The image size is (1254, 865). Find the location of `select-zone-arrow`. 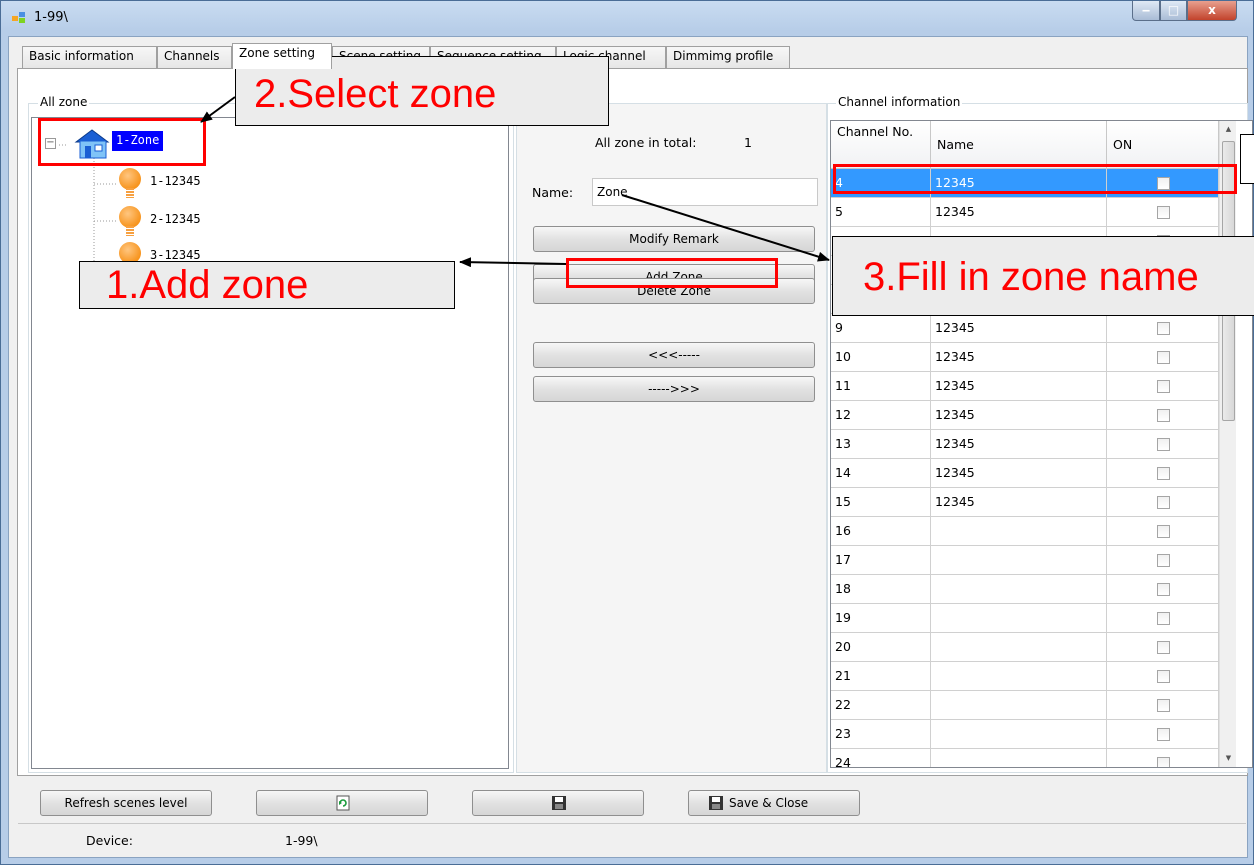

select-zone-arrow is located at coordinates (218, 109).